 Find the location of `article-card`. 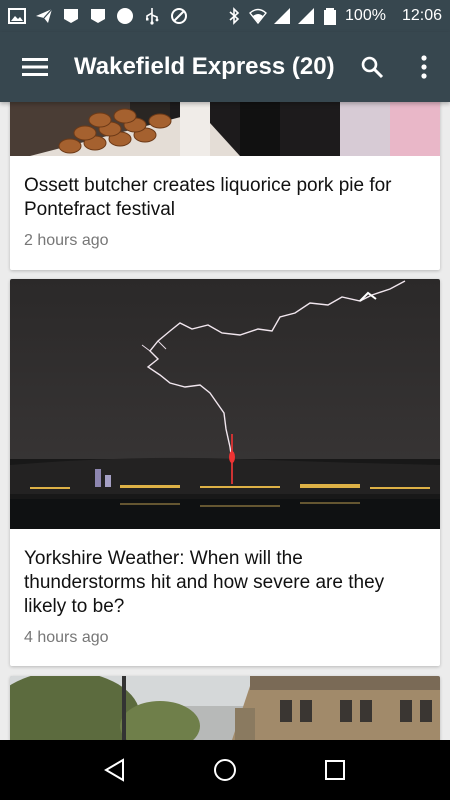

article-card is located at coordinates (225, 708).